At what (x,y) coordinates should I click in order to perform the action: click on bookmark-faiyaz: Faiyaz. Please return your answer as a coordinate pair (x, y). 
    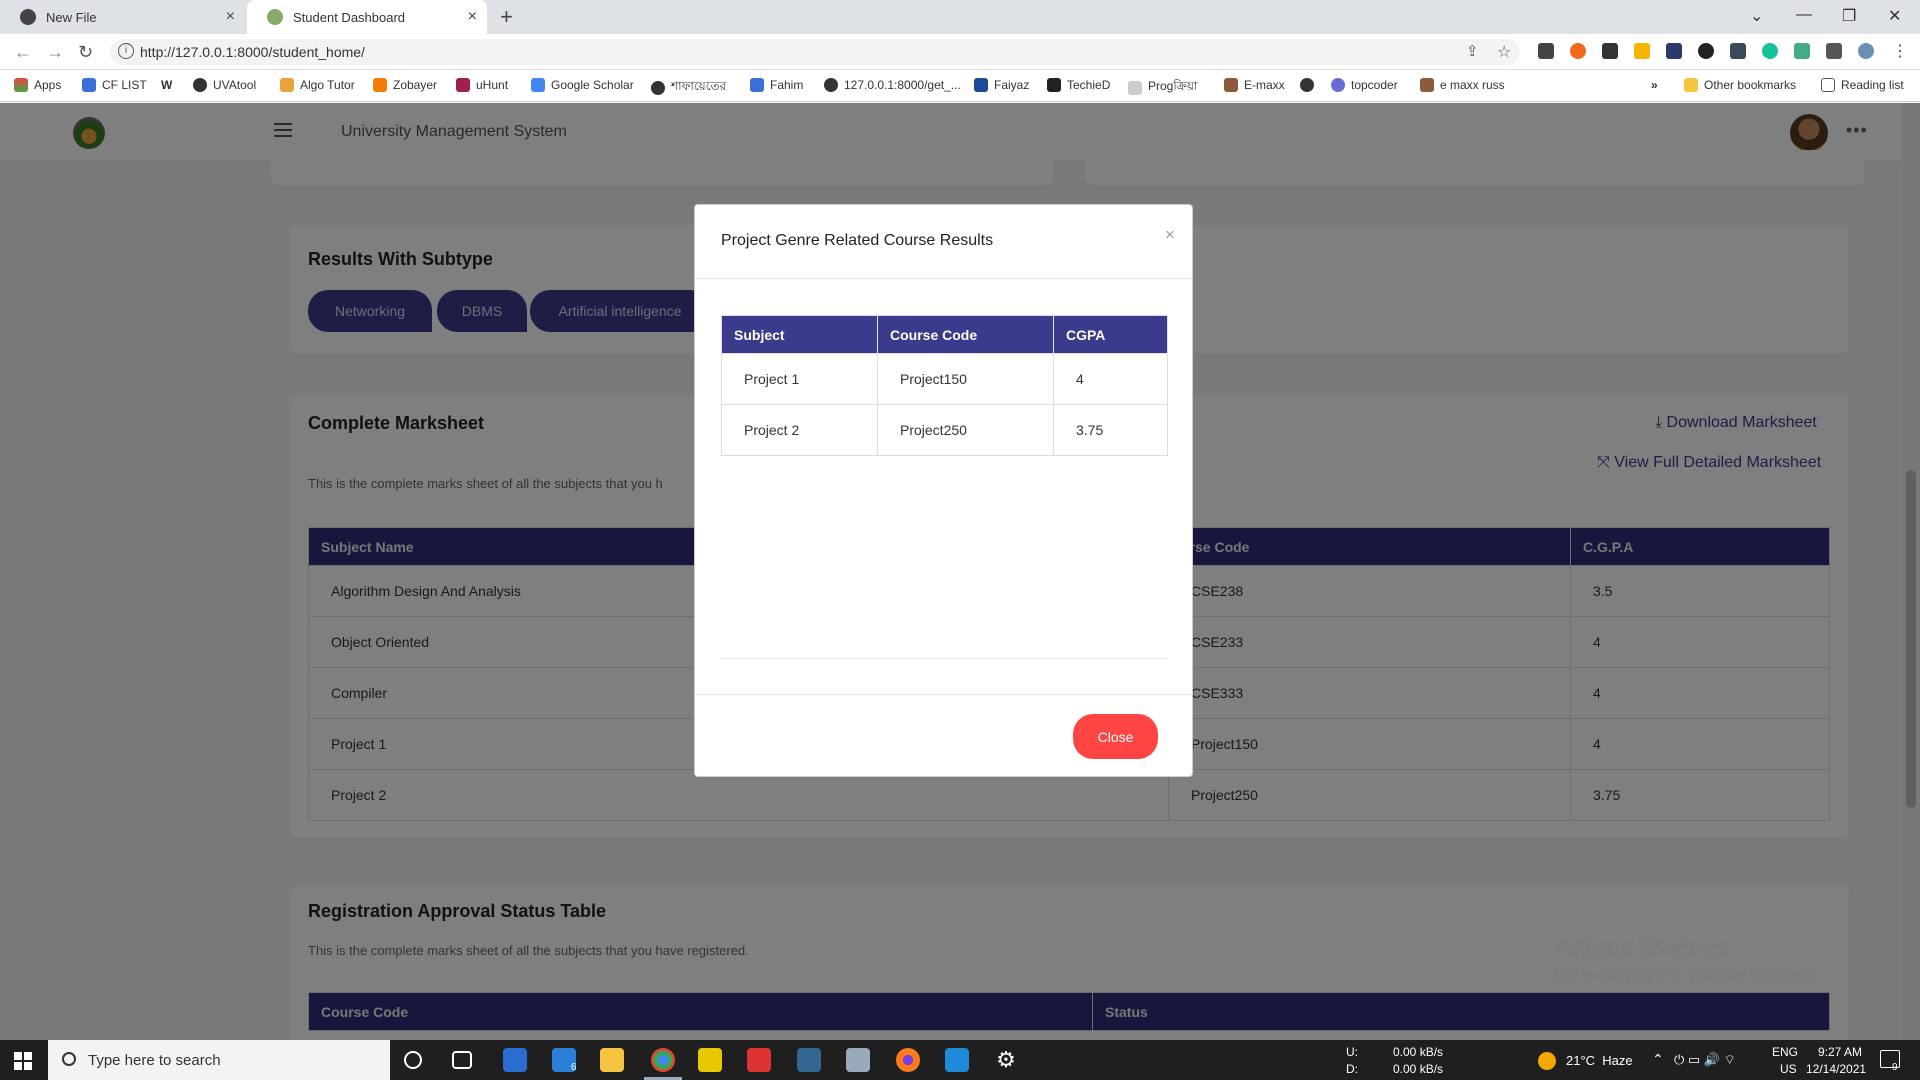
    Looking at the image, I should click on (1001, 85).